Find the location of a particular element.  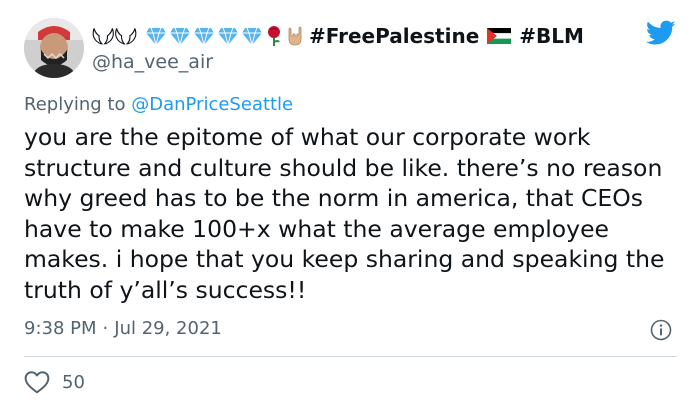

like-count: 50 is located at coordinates (73, 382).